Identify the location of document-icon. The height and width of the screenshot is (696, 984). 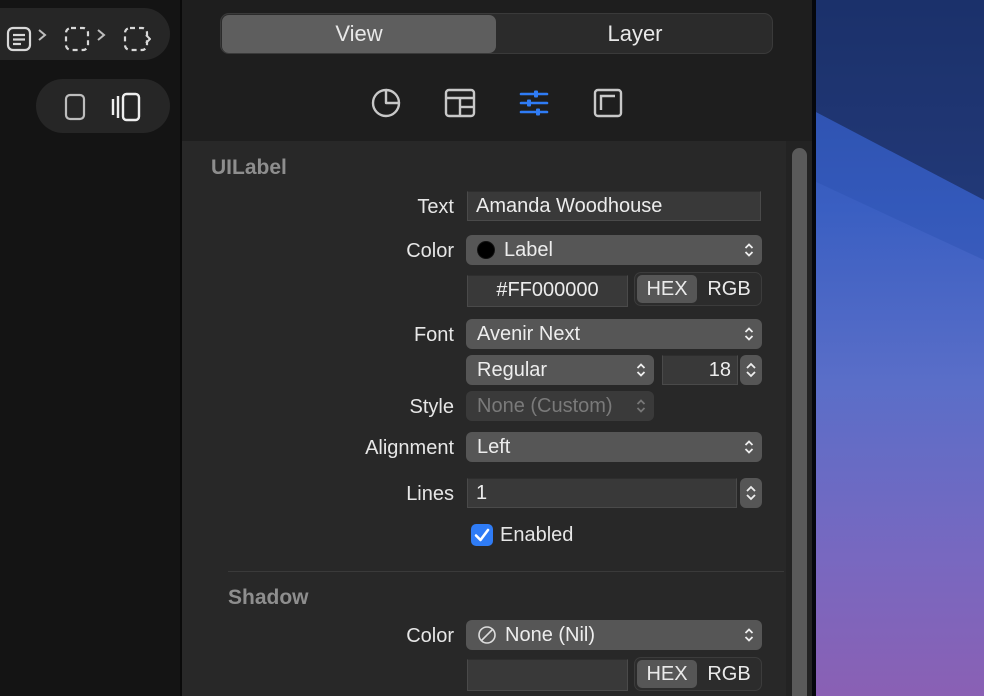
(19, 41).